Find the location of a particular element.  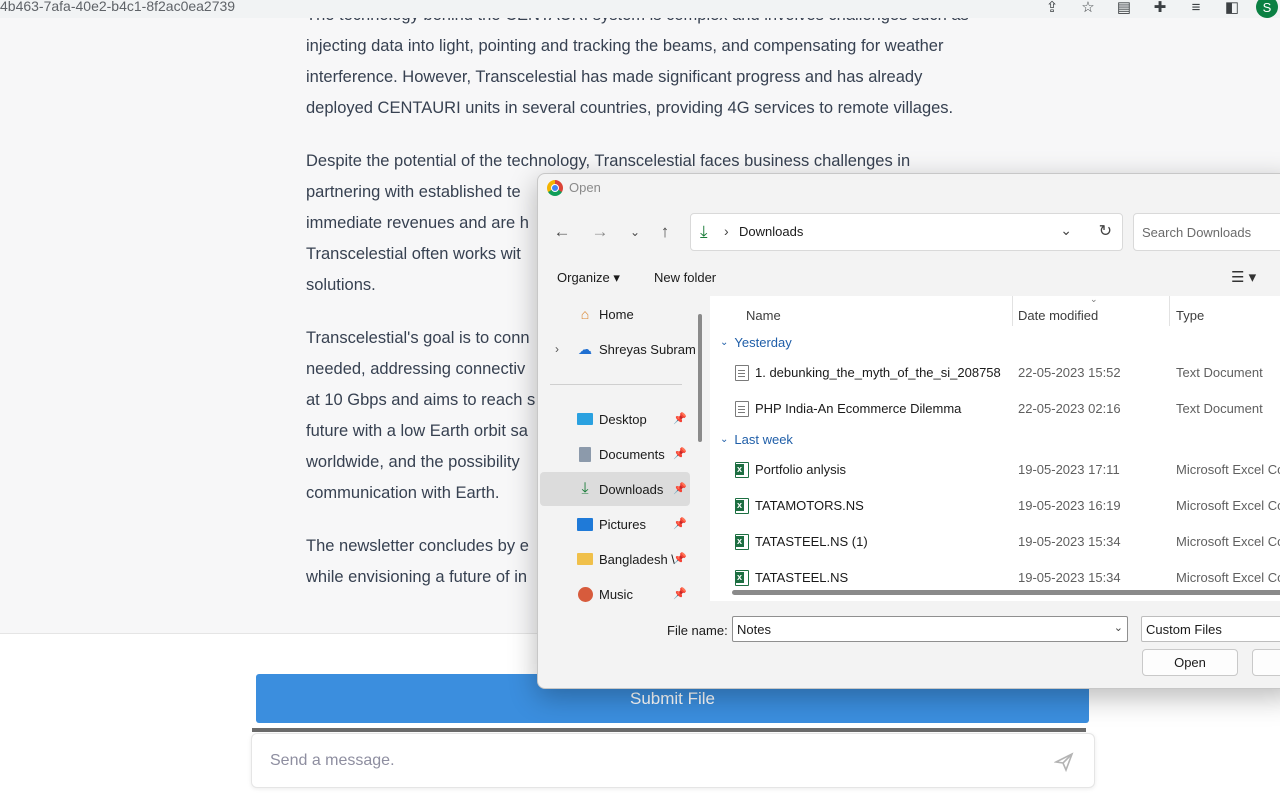

forward-arrow-icon: → is located at coordinates (600, 232).